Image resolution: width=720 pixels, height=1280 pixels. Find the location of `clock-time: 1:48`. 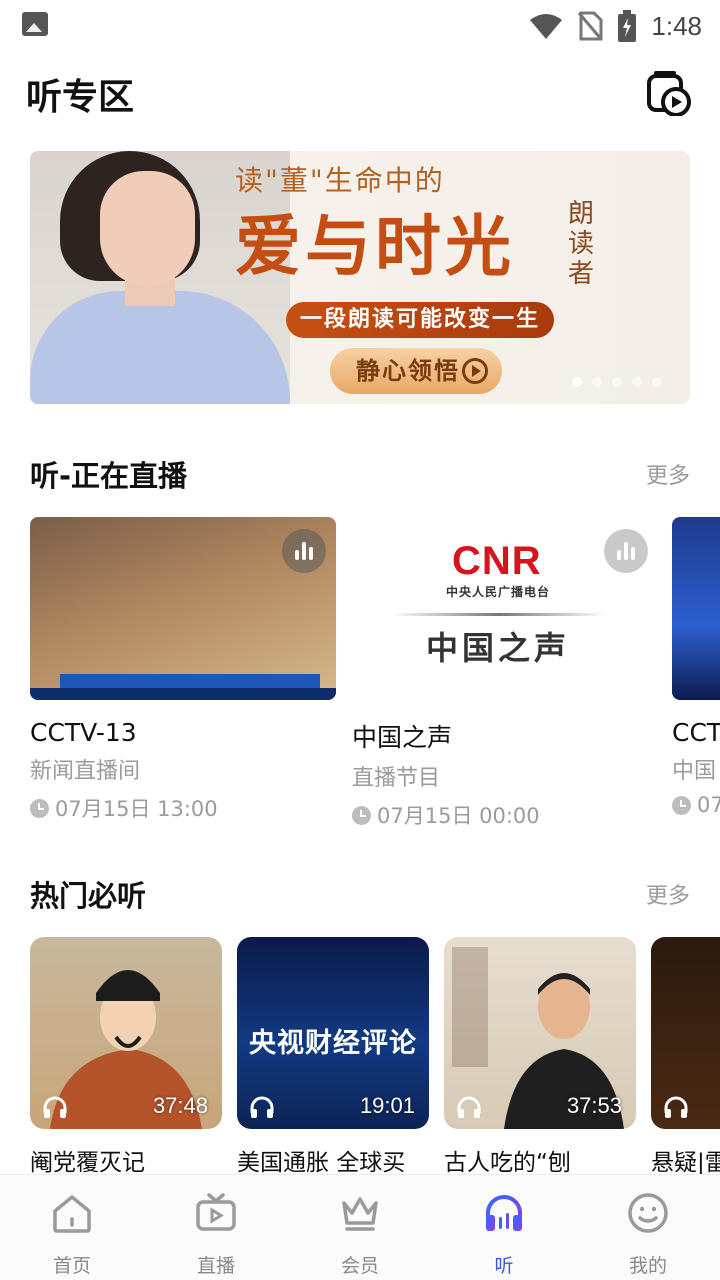

clock-time: 1:48 is located at coordinates (676, 25).